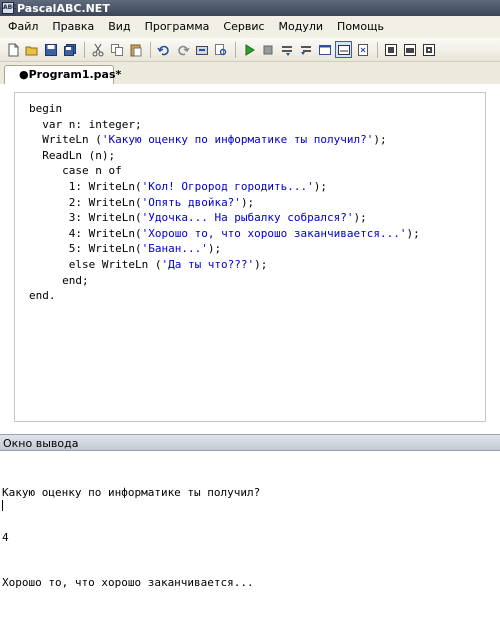 This screenshot has height=620, width=500. What do you see at coordinates (177, 27) in the screenshot?
I see `menu-program: Программа` at bounding box center [177, 27].